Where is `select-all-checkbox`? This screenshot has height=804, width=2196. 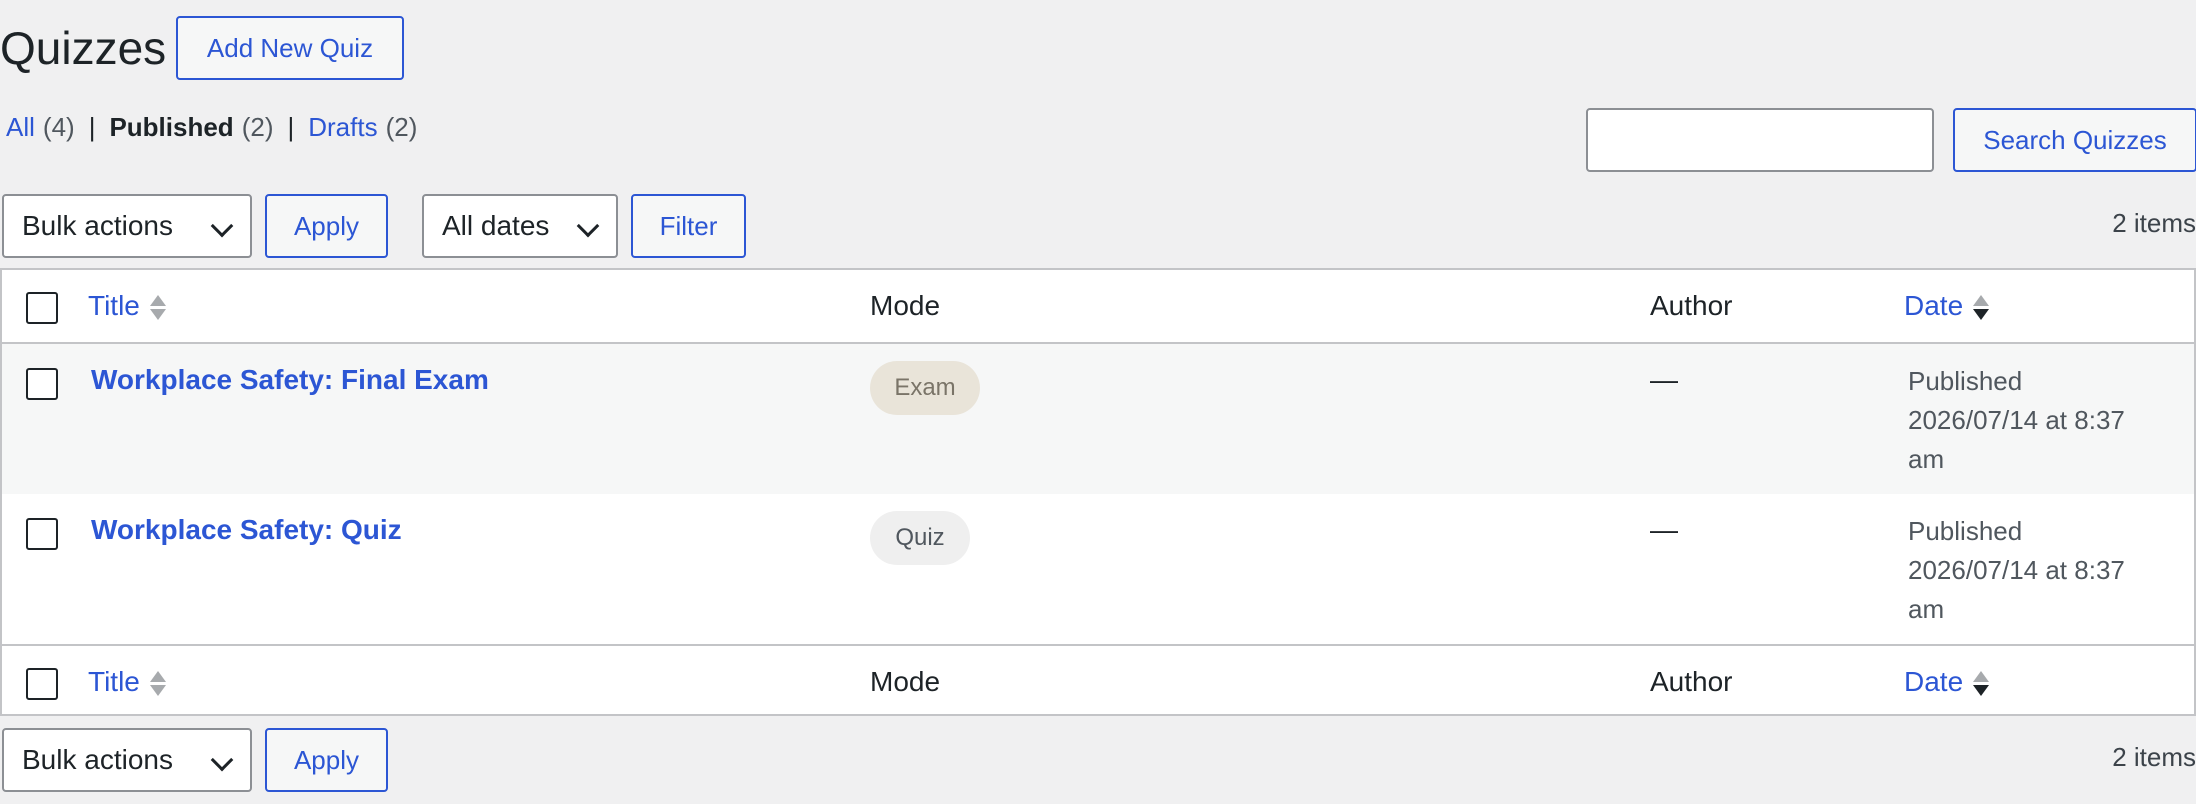
select-all-checkbox is located at coordinates (42, 308).